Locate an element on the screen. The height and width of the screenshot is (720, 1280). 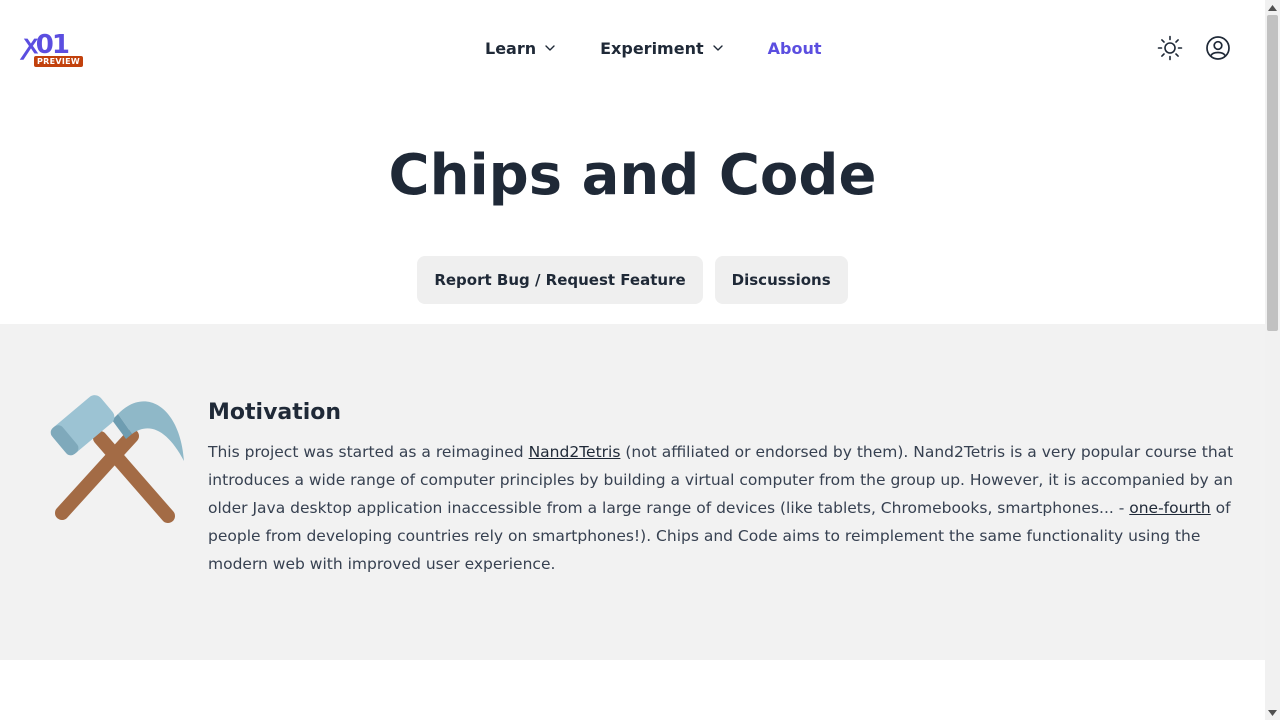
nav-experiment-label: Experiment is located at coordinates (652, 48).